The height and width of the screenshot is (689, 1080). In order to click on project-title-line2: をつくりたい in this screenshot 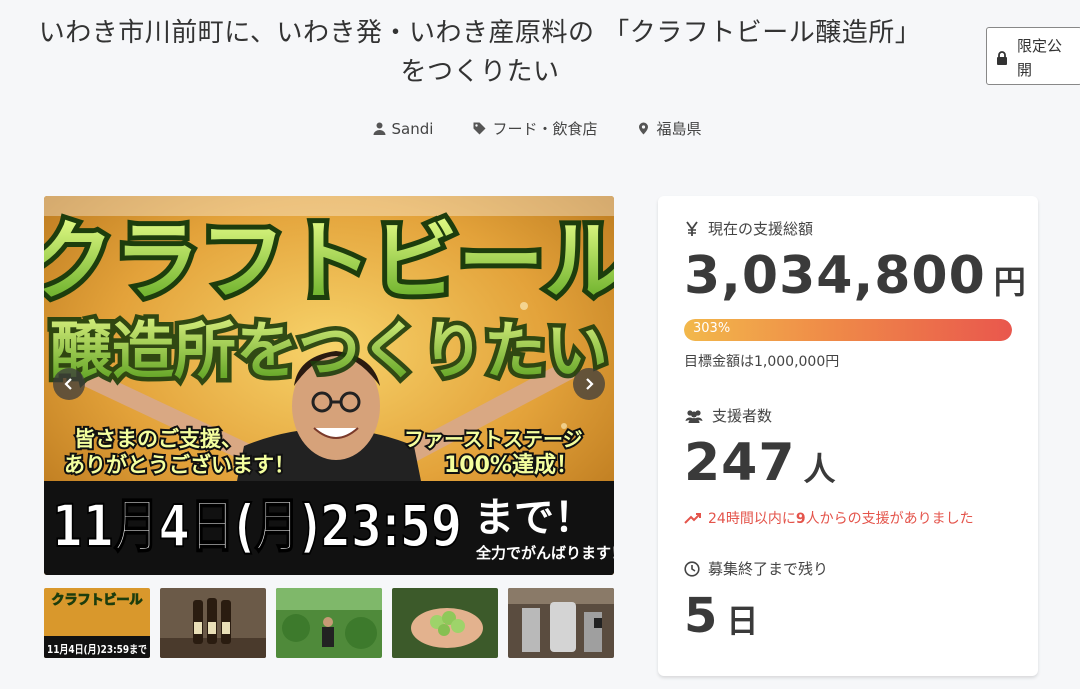, I will do `click(480, 72)`.